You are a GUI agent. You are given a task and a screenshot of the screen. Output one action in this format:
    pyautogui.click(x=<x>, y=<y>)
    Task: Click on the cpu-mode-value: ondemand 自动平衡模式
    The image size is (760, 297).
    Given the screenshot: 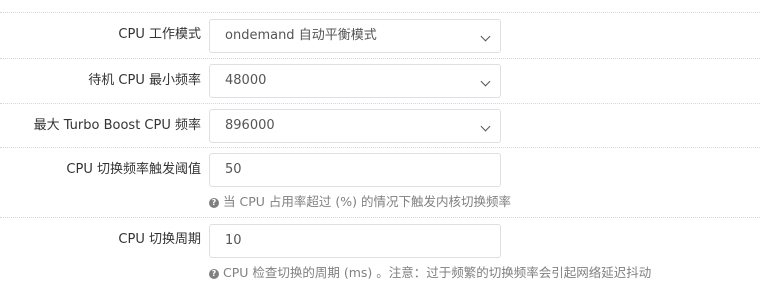 What is the action you would take?
    pyautogui.click(x=301, y=35)
    